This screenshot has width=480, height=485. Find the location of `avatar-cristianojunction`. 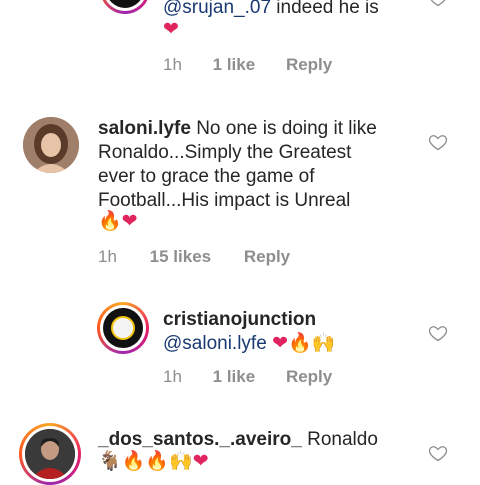

avatar-cristianojunction is located at coordinates (123, 328).